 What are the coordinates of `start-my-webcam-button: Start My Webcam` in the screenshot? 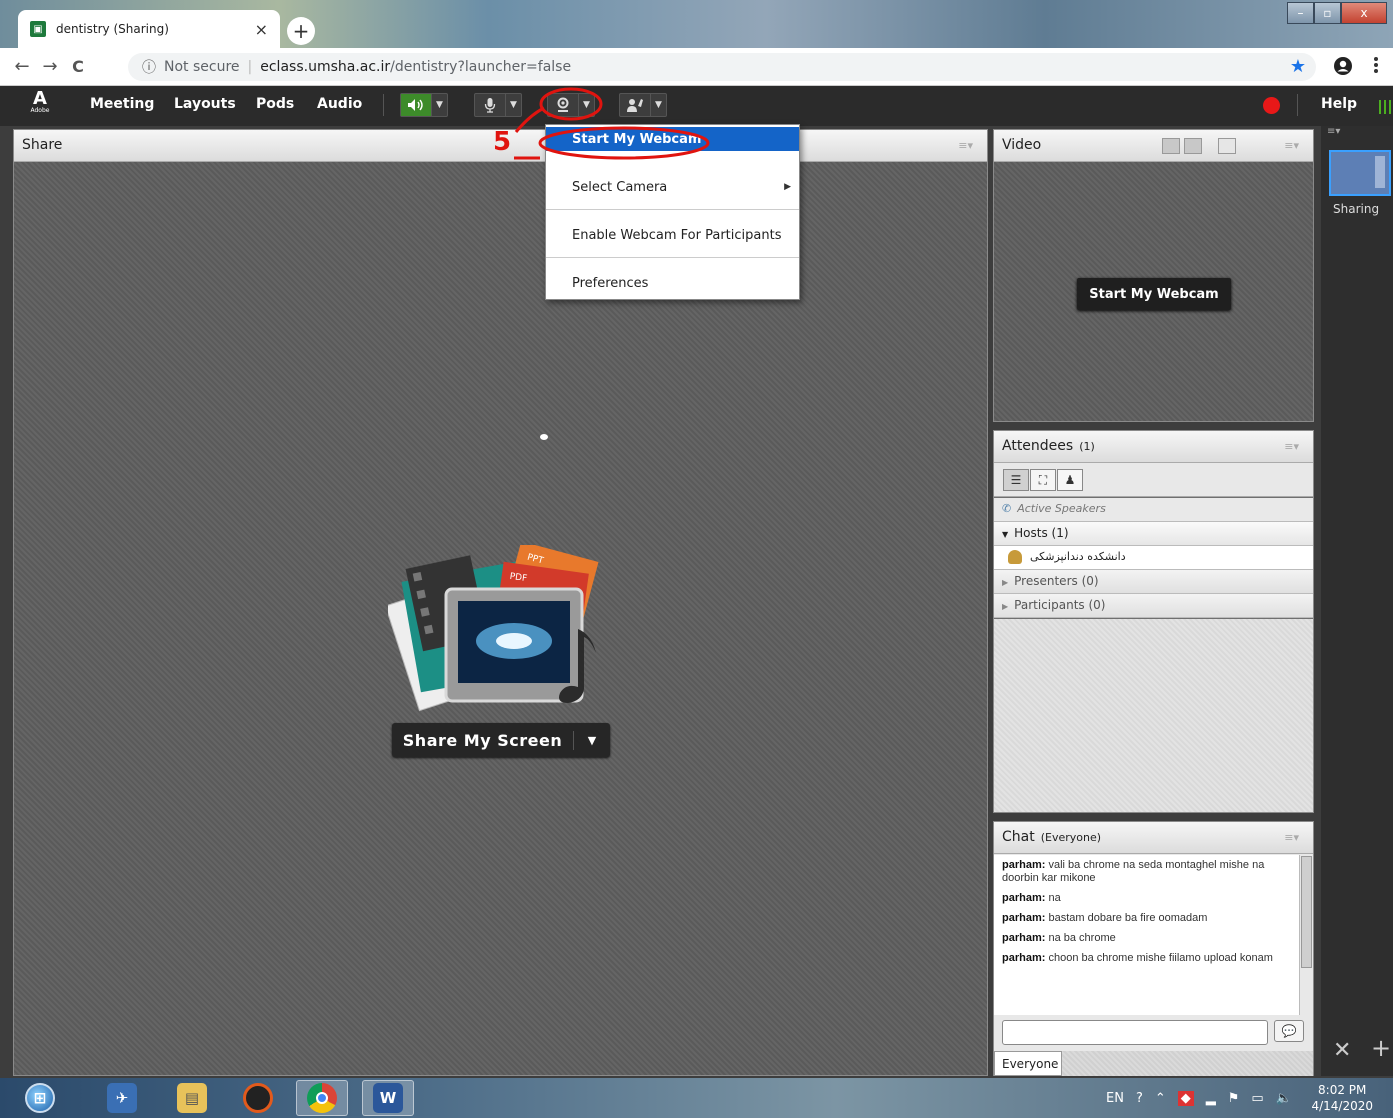 It's located at (1154, 294).